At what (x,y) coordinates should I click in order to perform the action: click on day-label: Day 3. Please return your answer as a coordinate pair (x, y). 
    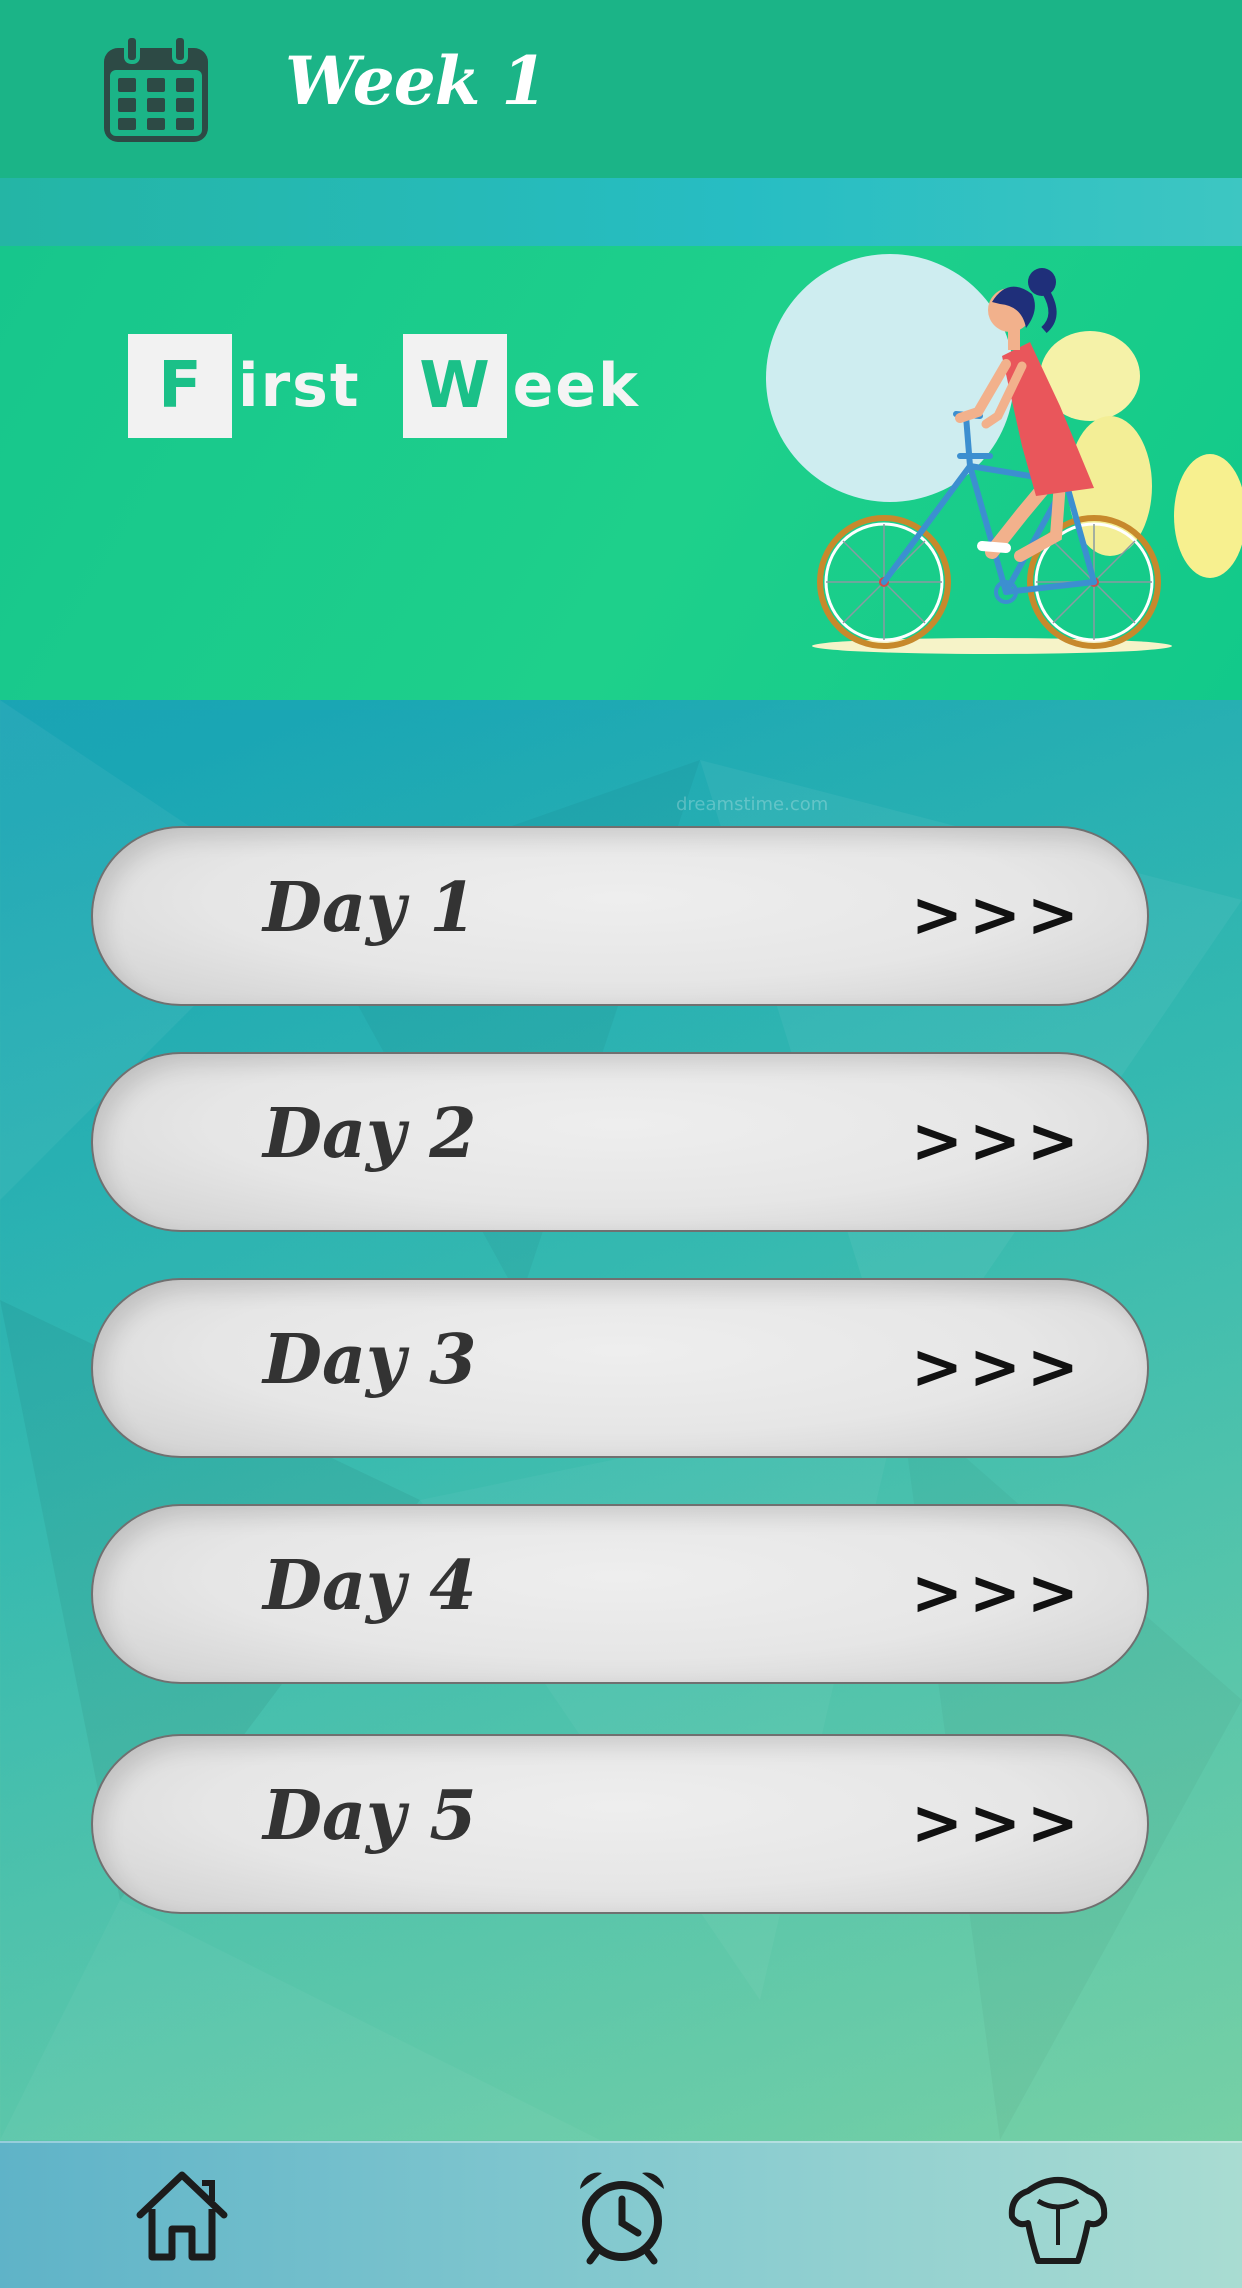
    Looking at the image, I should click on (370, 1360).